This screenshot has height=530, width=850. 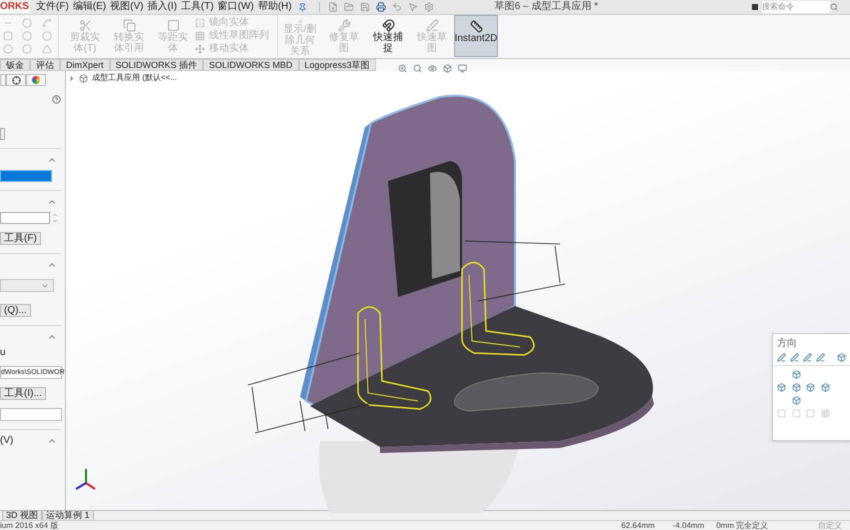 I want to click on command-tab: DimXpert, so click(x=85, y=65).